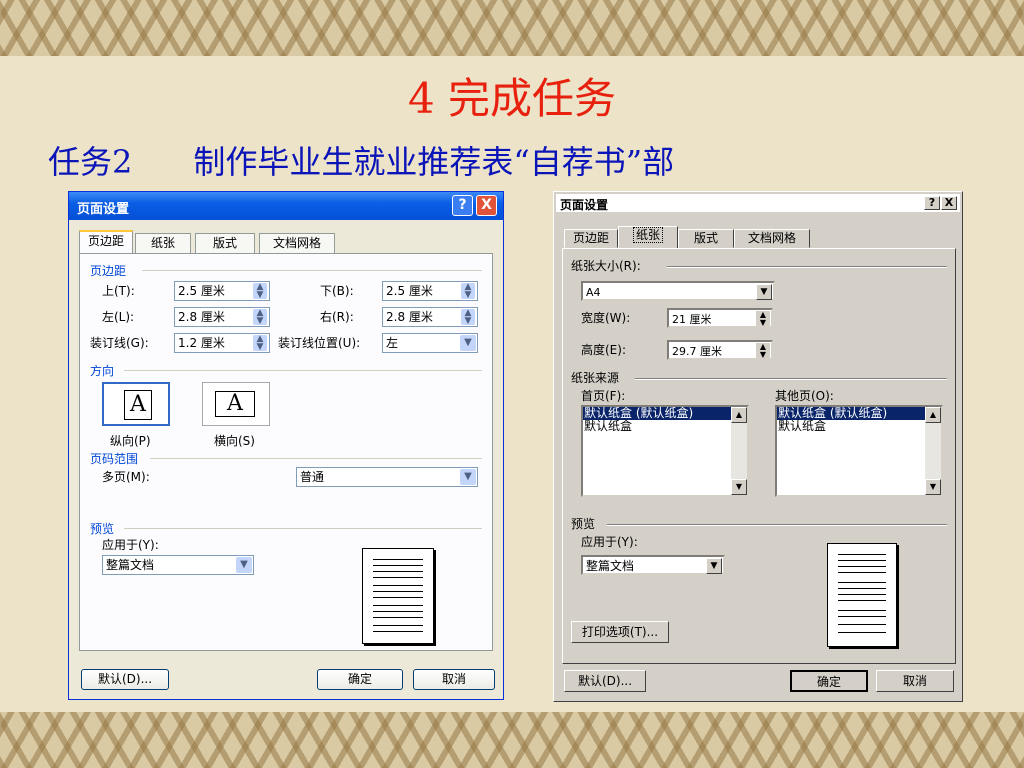  Describe the element at coordinates (392, 343) in the screenshot. I see `gutter-position-value: 左` at that location.